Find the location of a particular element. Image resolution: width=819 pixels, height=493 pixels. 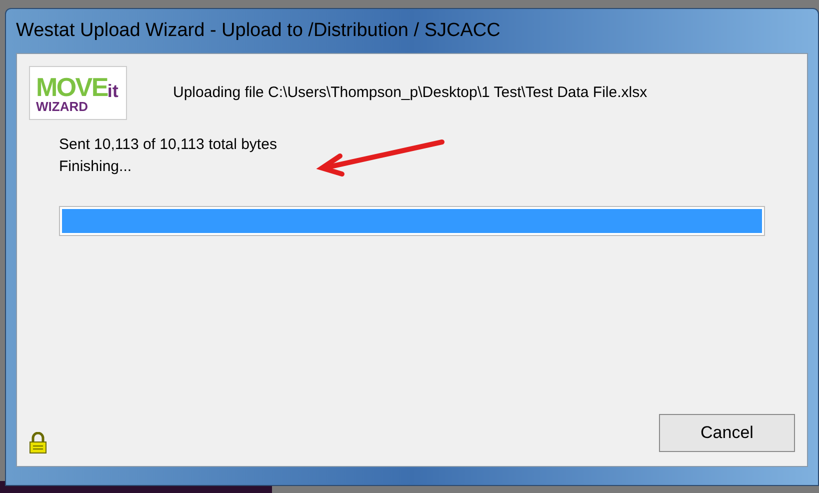

padlock-icon is located at coordinates (38, 443).